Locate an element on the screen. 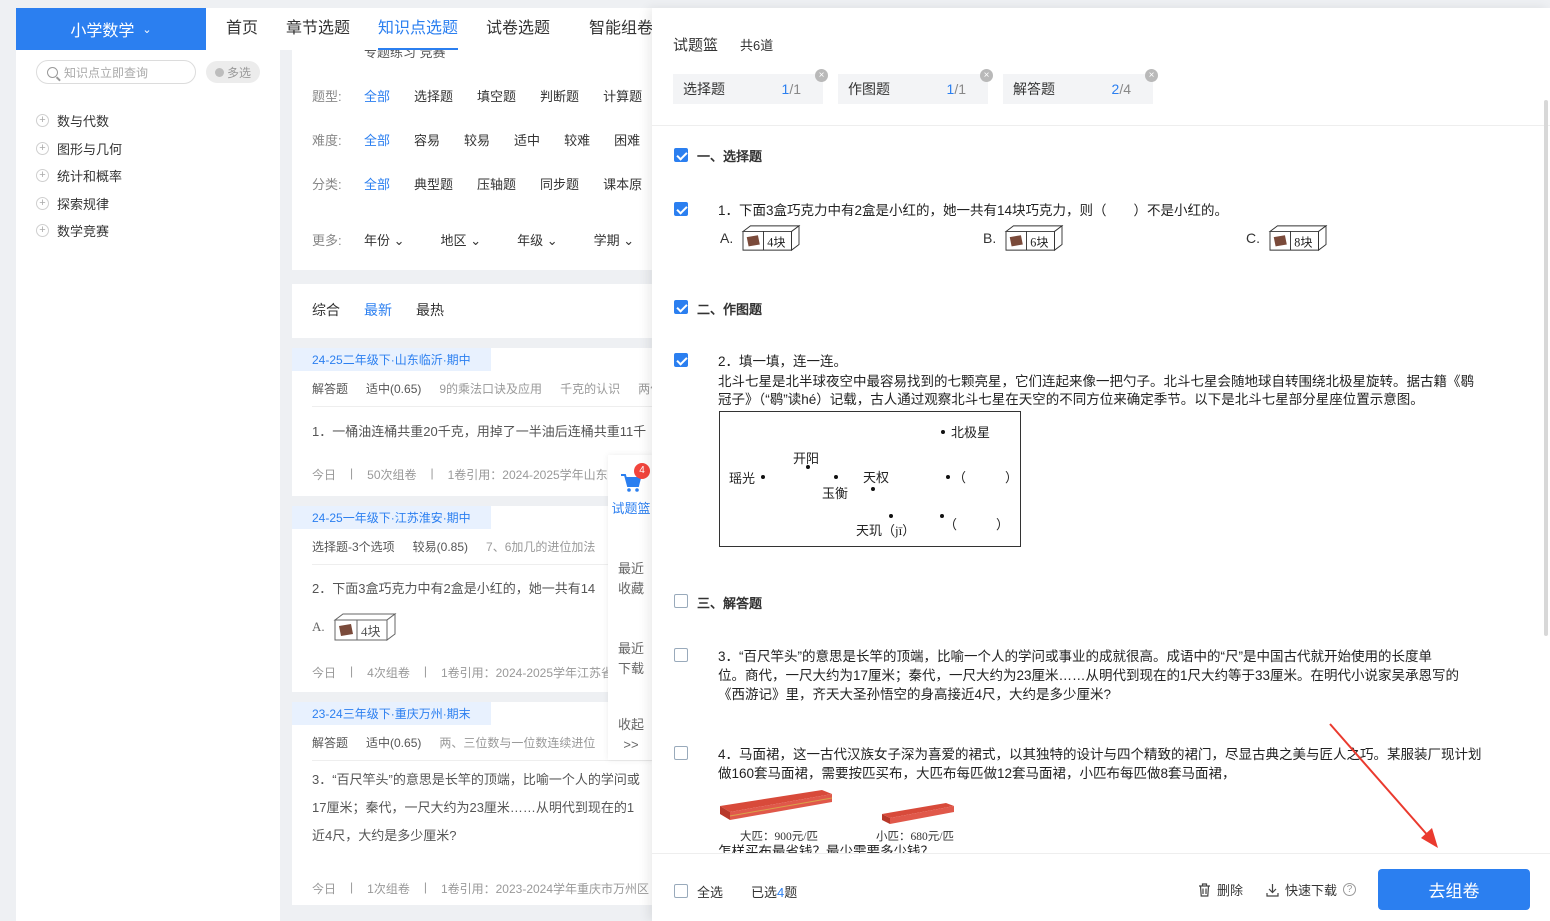 This screenshot has height=921, width=1550. type-chip-drawing: 作图题 1/1 × is located at coordinates (915, 86).